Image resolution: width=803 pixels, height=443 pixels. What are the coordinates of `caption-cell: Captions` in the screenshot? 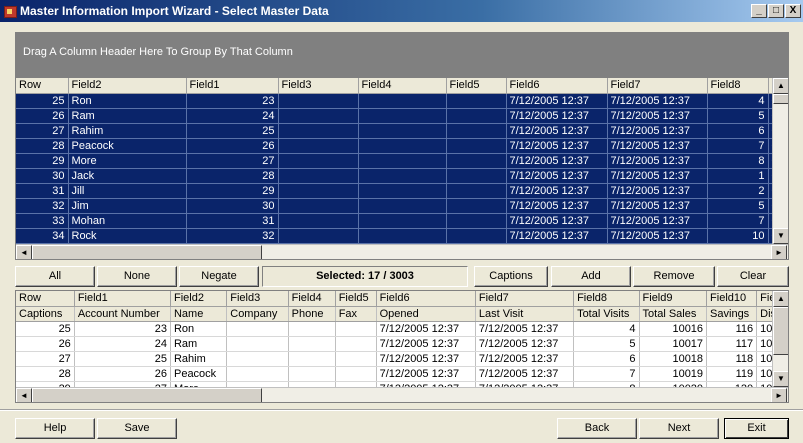 It's located at (45, 314).